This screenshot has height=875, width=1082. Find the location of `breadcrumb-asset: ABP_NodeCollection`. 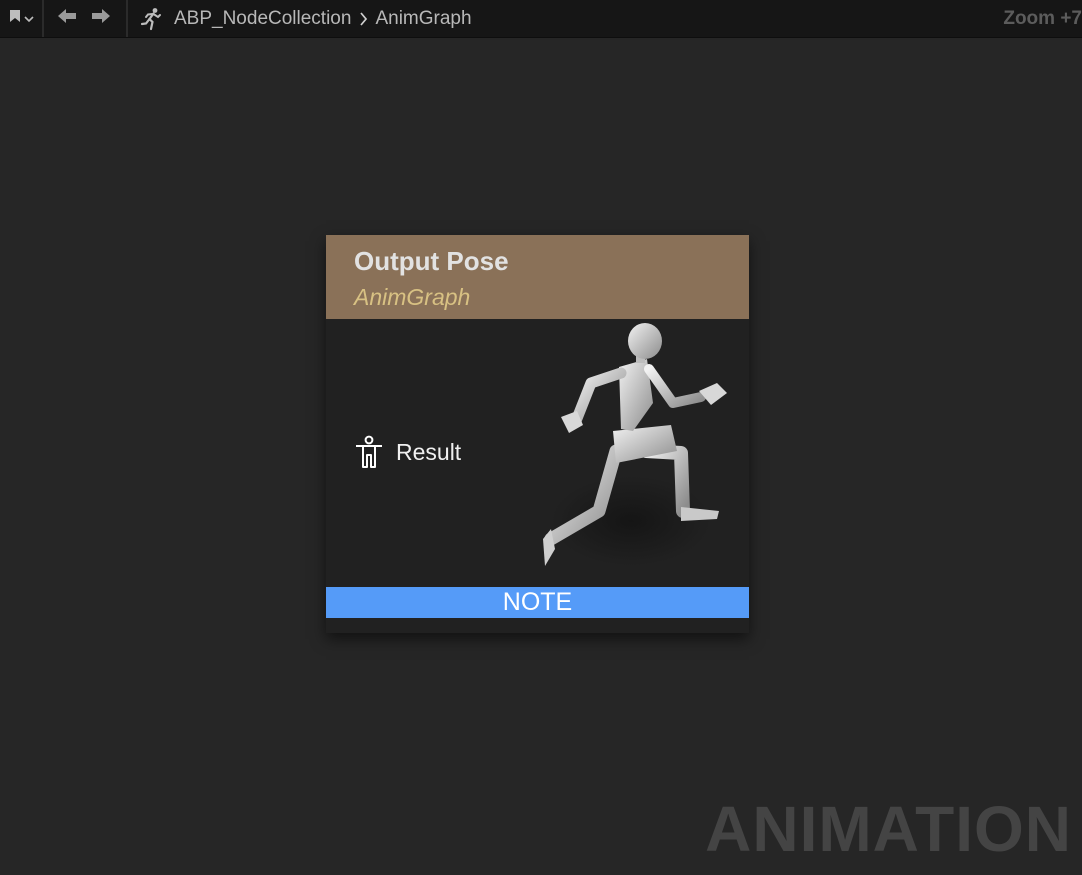

breadcrumb-asset: ABP_NodeCollection is located at coordinates (262, 18).